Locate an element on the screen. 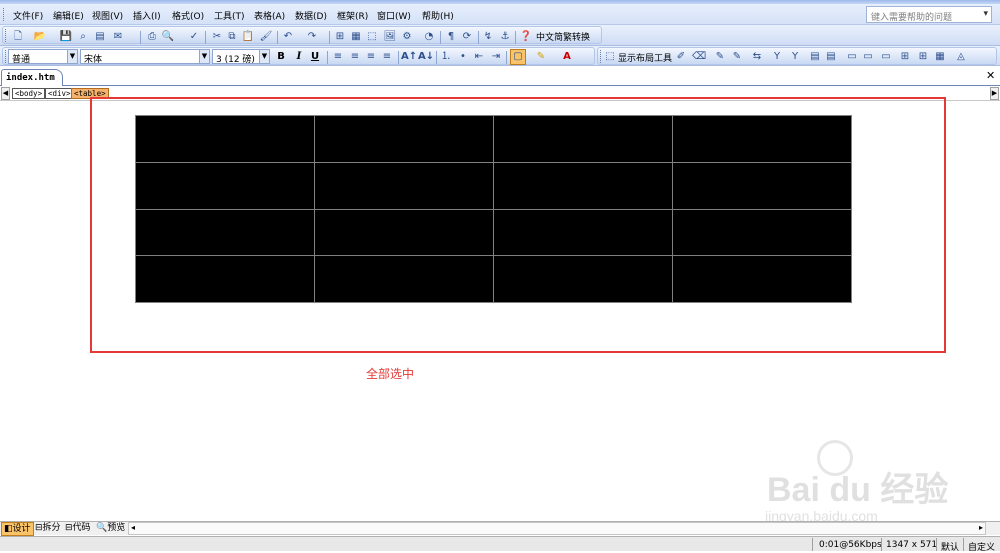  insert-table-icon: ▦ is located at coordinates (356, 37).